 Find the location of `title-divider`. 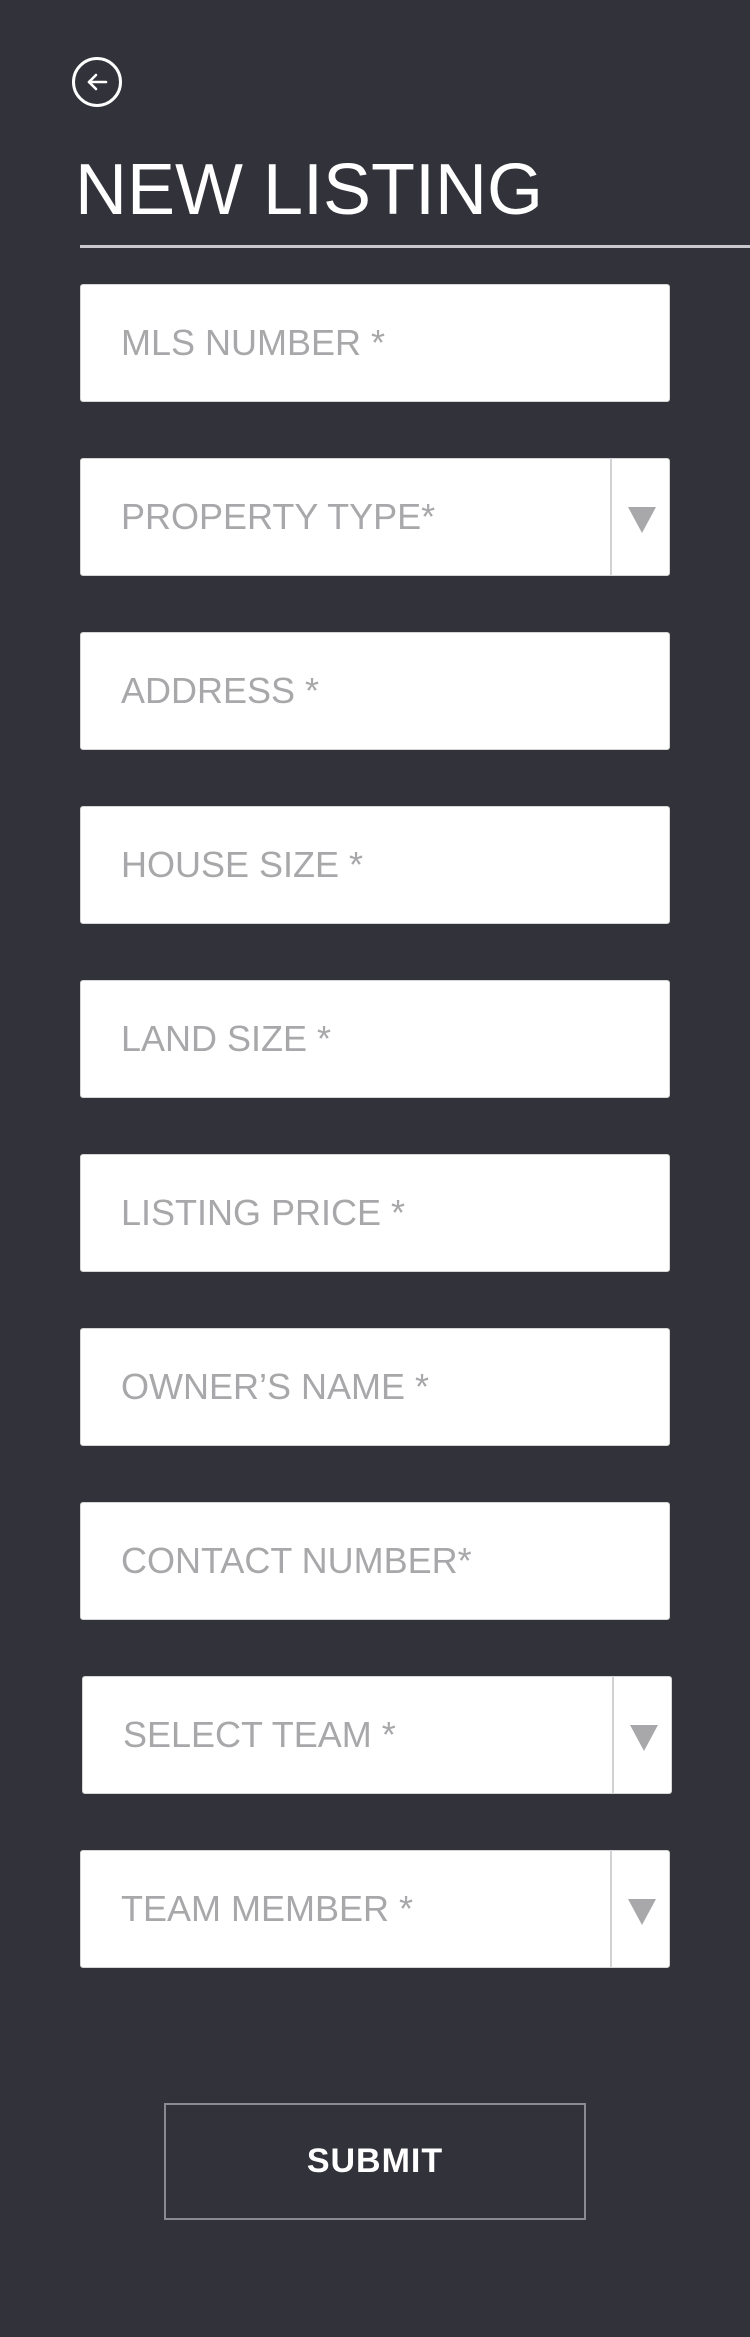

title-divider is located at coordinates (415, 246).